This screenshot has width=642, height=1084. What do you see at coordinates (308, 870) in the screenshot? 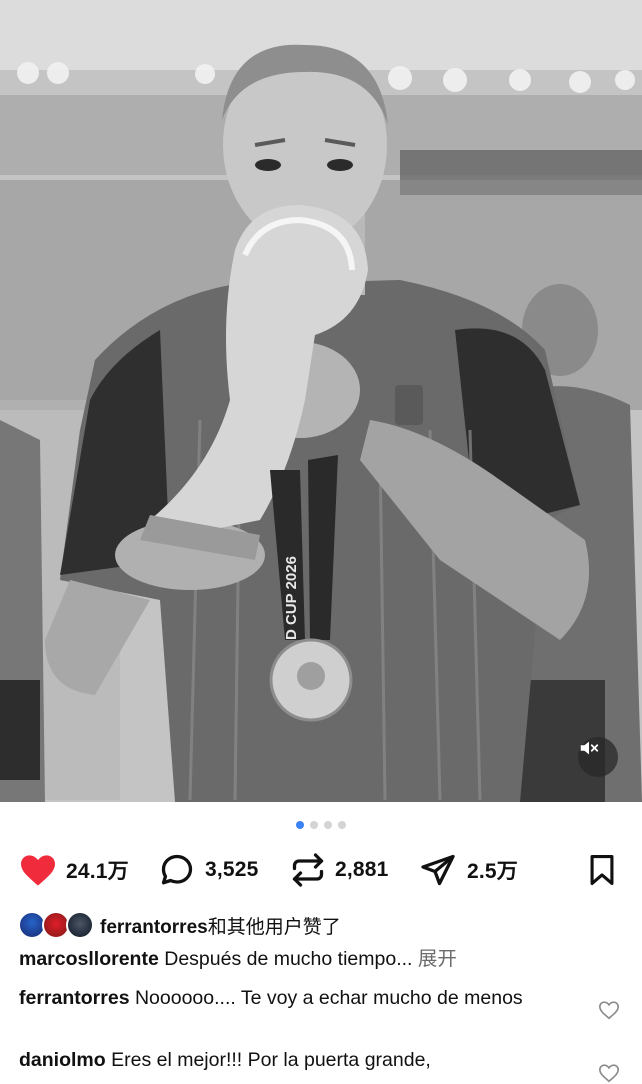
I see `repost-icon` at bounding box center [308, 870].